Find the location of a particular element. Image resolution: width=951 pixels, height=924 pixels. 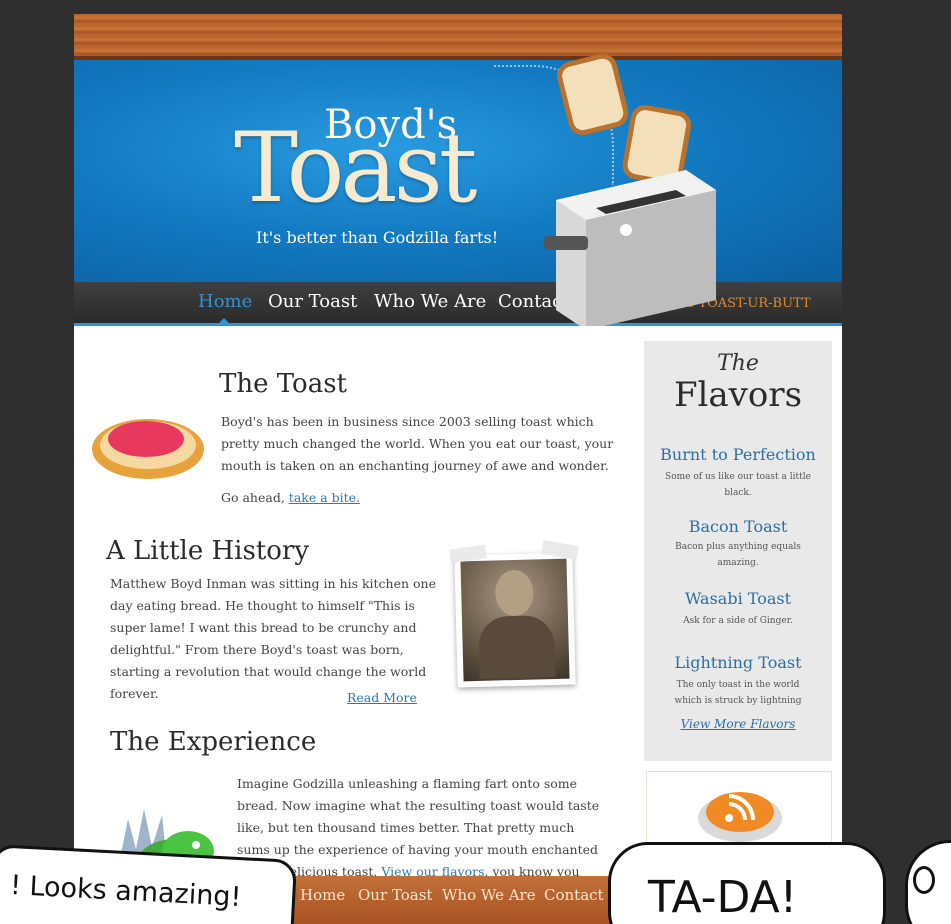

read-more-link: Read More is located at coordinates (382, 698).